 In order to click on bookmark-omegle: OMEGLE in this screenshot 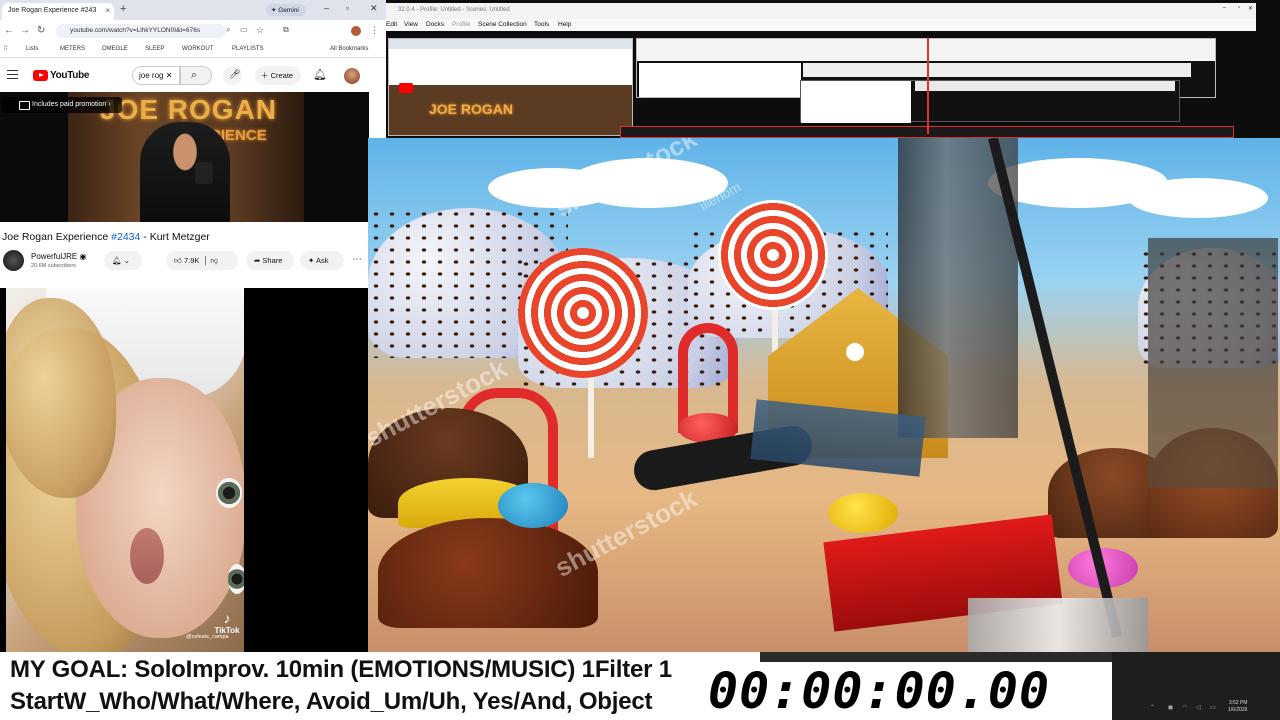, I will do `click(115, 49)`.